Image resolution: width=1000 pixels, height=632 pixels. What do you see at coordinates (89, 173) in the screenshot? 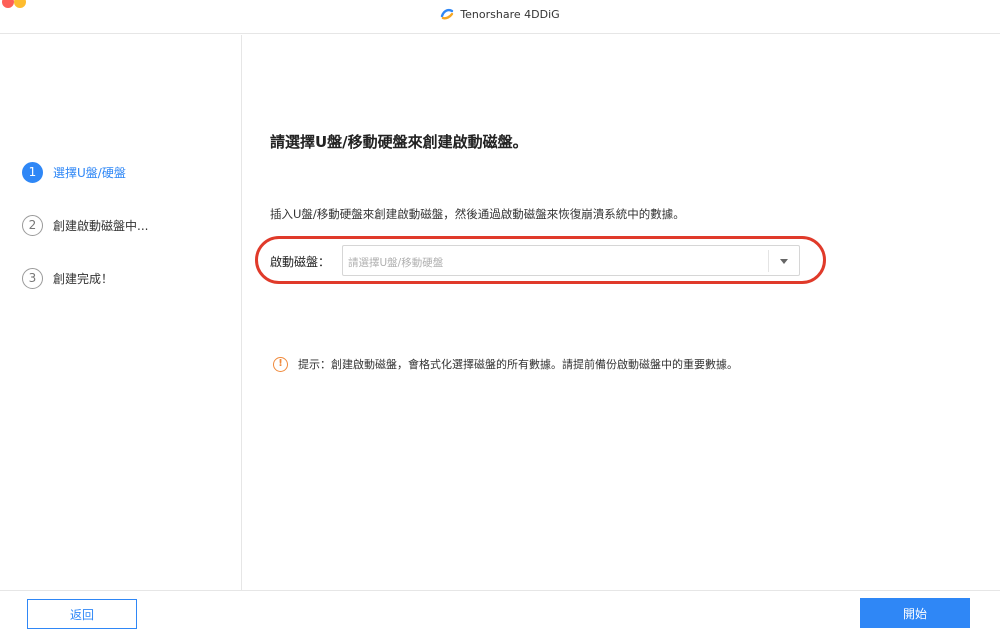
I see `step-label: 選擇U盤/硬盤` at bounding box center [89, 173].